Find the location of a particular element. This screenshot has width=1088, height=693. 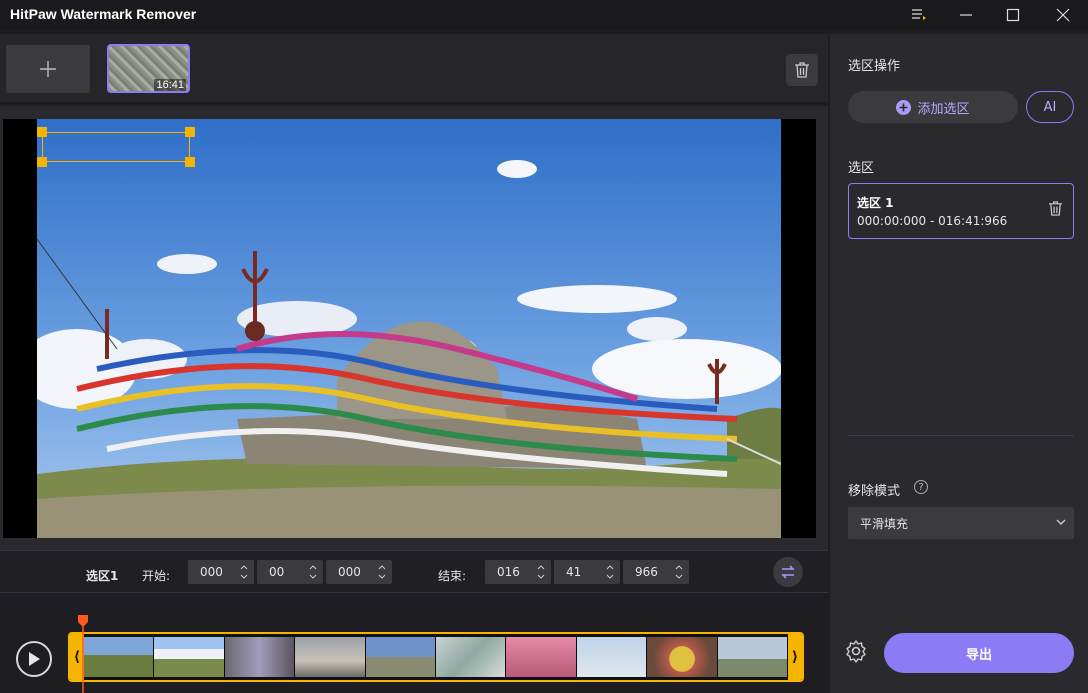

regions-title: 选区 is located at coordinates (861, 168).